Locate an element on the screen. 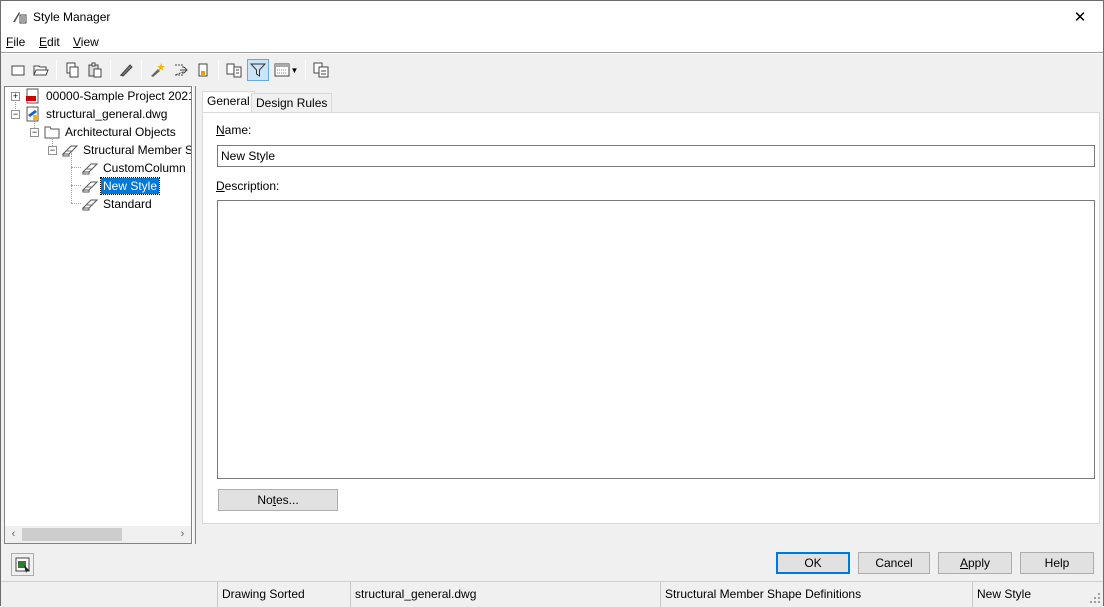 The width and height of the screenshot is (1104, 607). inline-edit-button is located at coordinates (321, 70).